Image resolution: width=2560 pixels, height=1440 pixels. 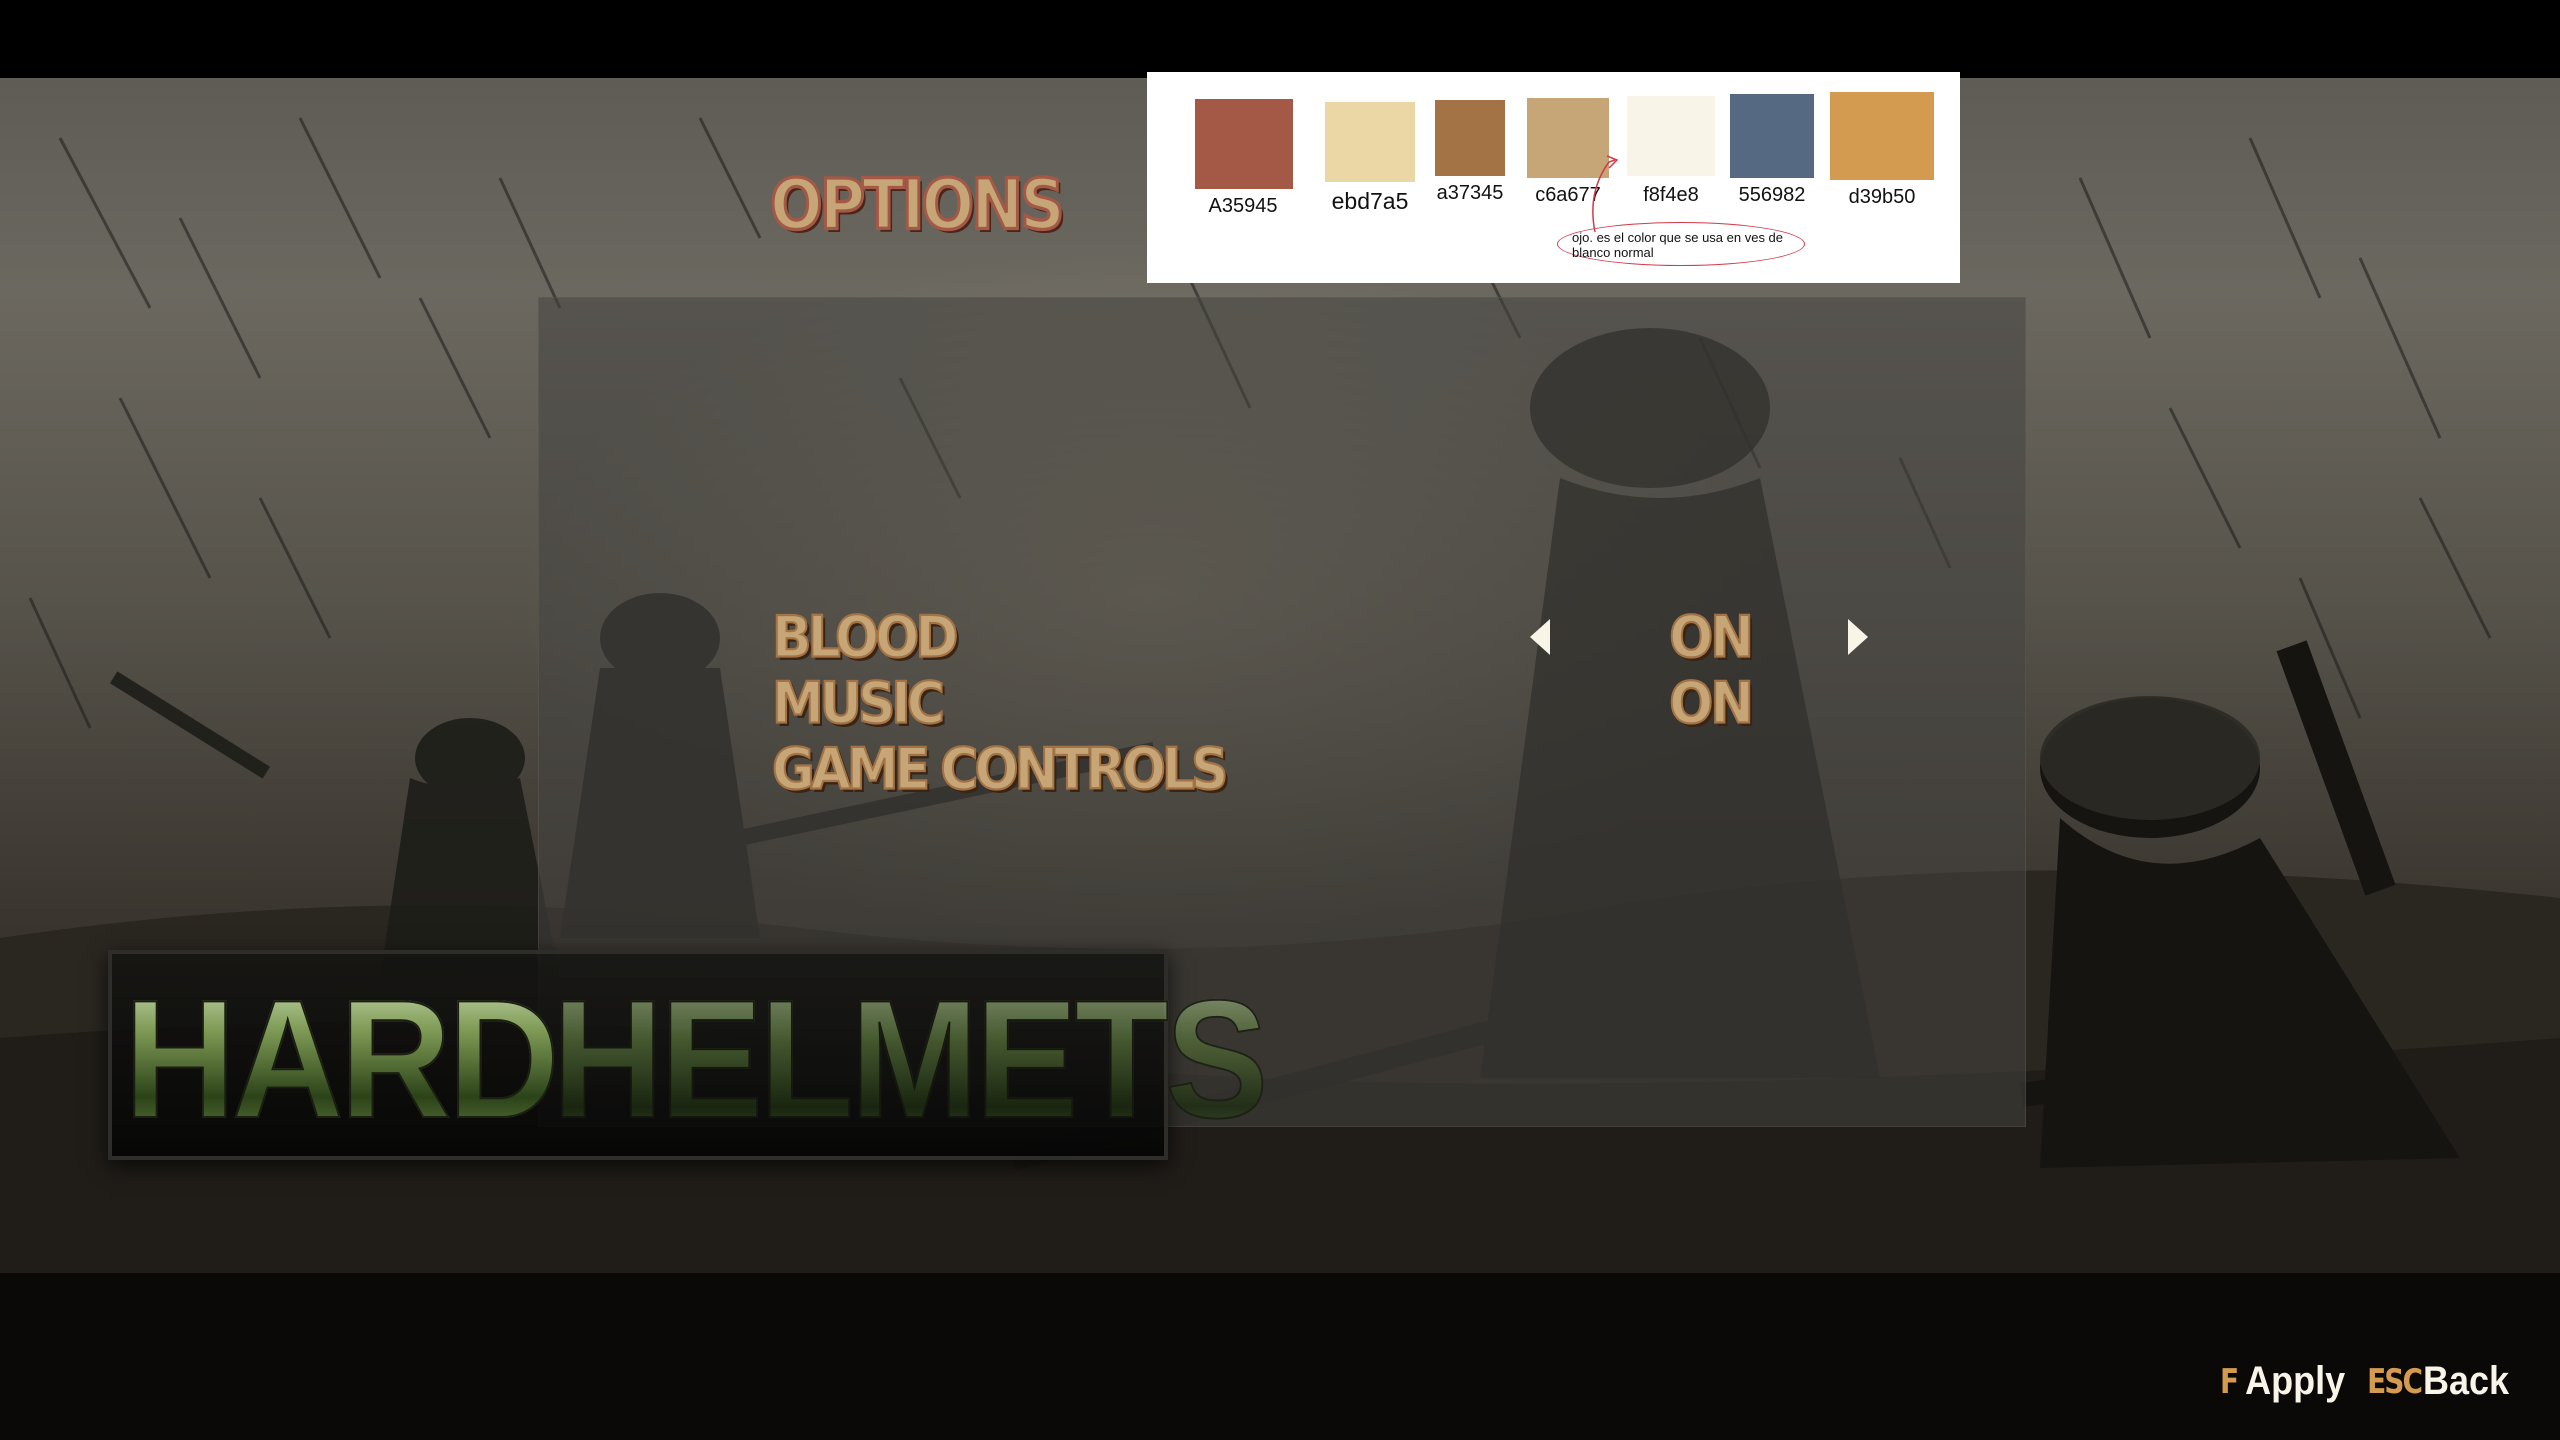 I want to click on back-label: Back, so click(x=2466, y=1380).